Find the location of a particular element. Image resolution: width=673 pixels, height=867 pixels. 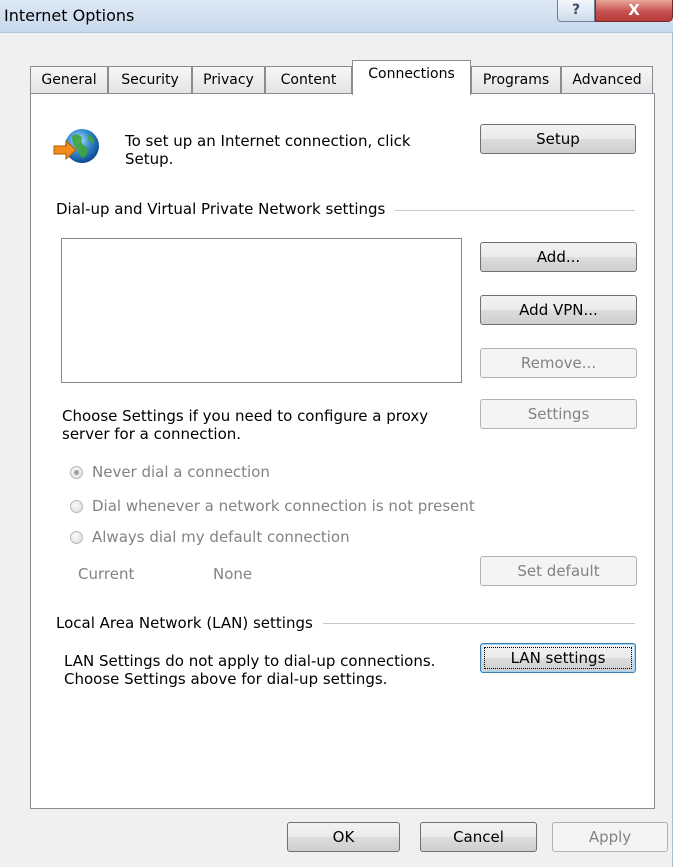

current-value: None is located at coordinates (233, 574).